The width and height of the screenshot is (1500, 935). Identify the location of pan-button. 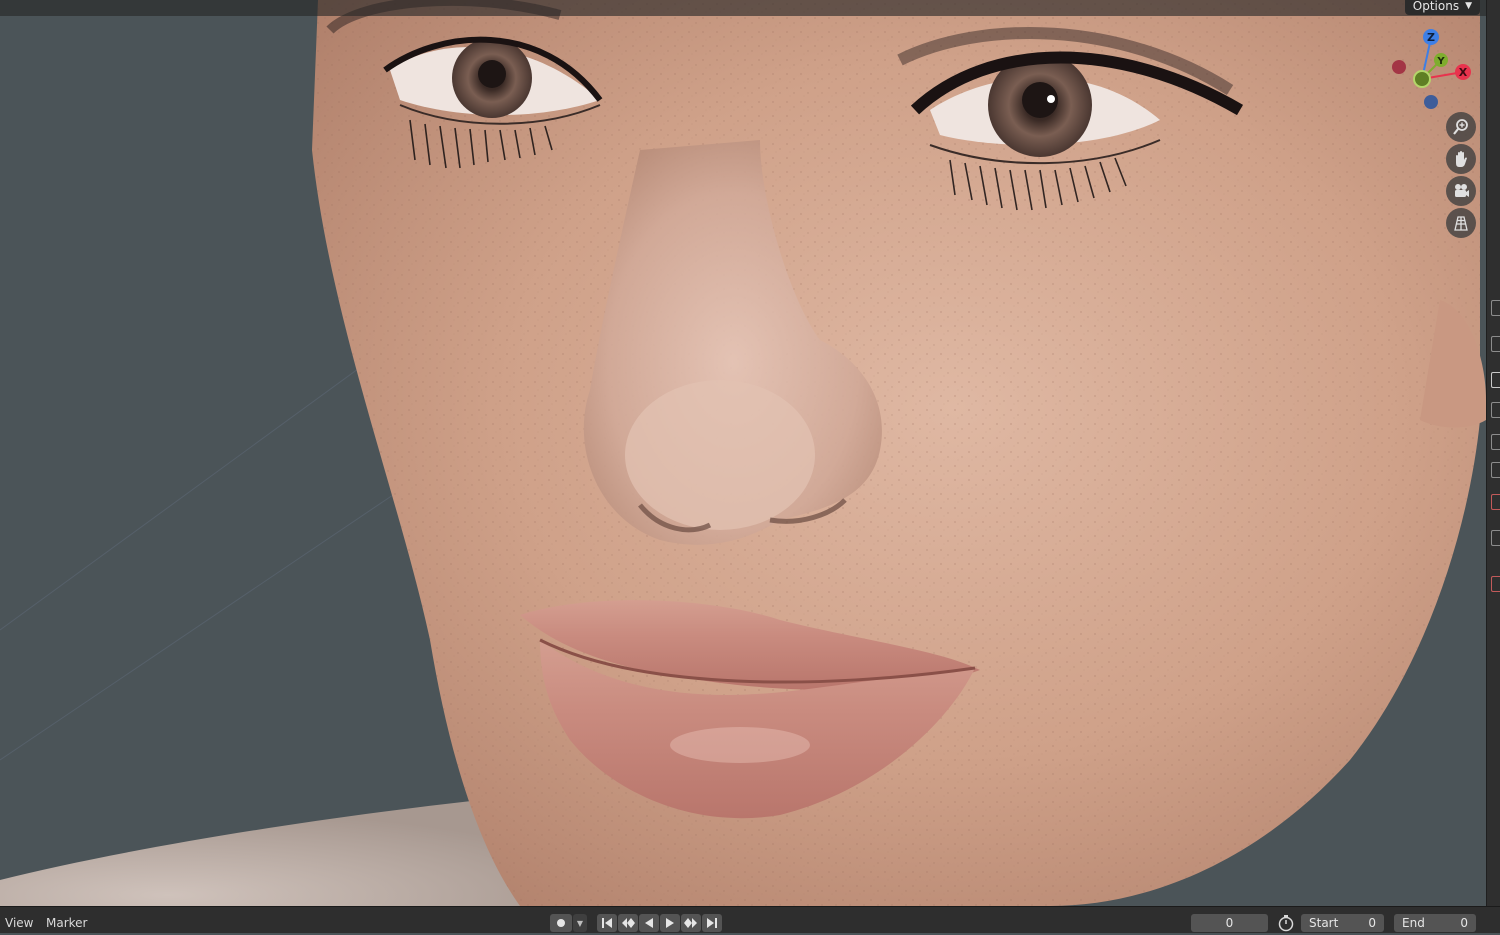
(1461, 159).